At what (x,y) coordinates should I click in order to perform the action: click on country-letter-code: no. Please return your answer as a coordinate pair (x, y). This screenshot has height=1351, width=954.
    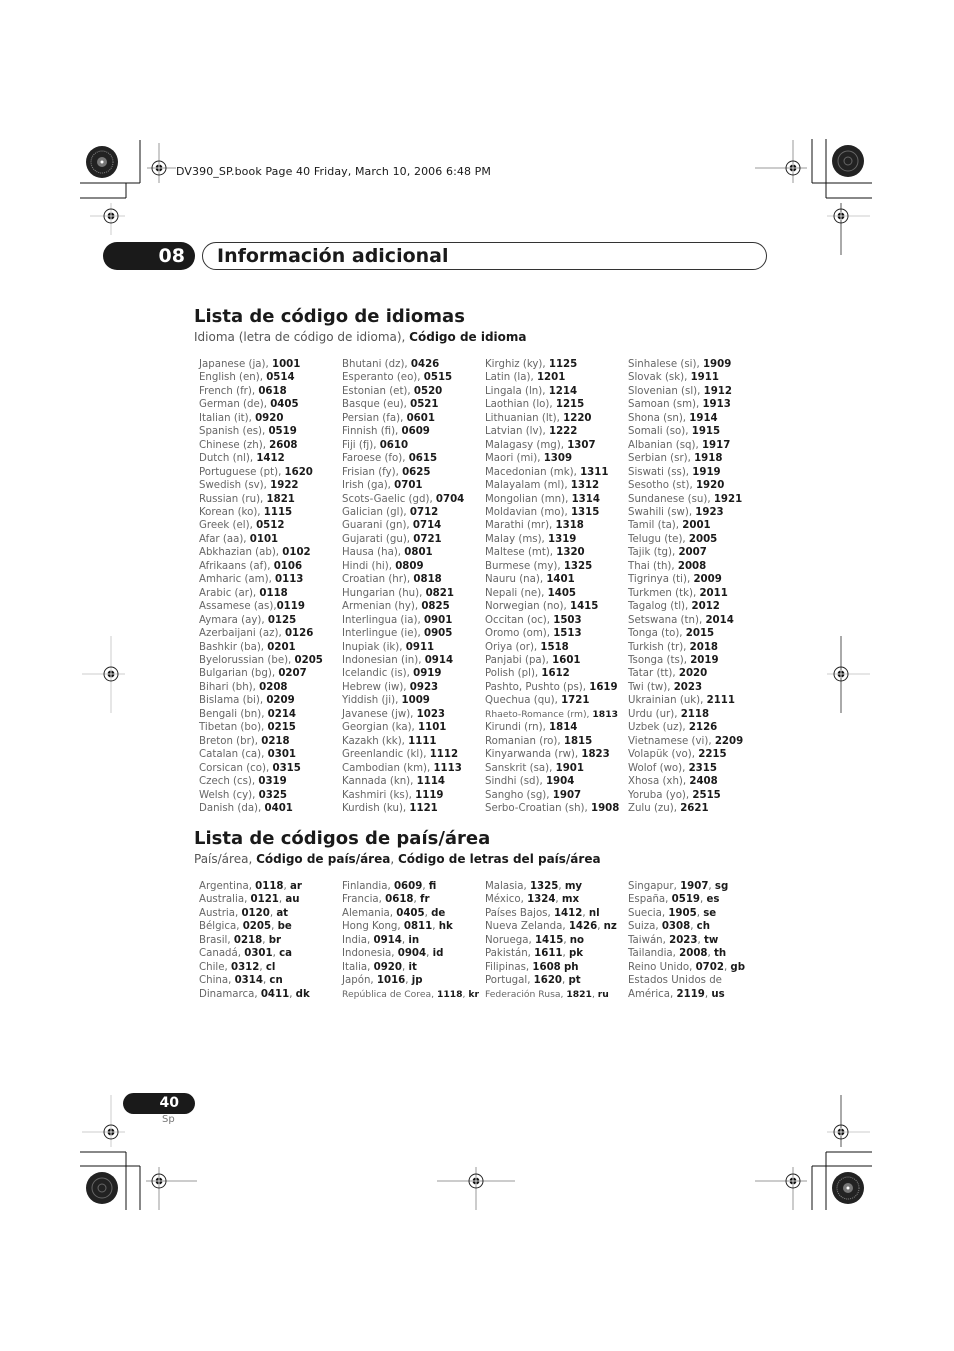
    Looking at the image, I should click on (577, 940).